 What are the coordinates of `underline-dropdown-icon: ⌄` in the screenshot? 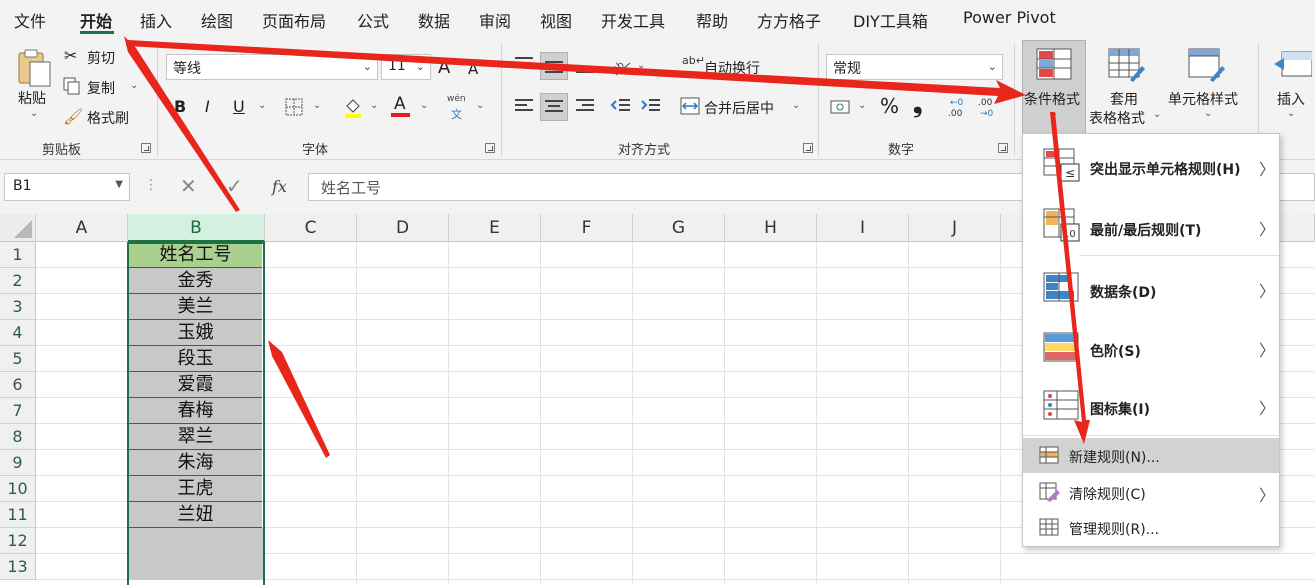 It's located at (262, 105).